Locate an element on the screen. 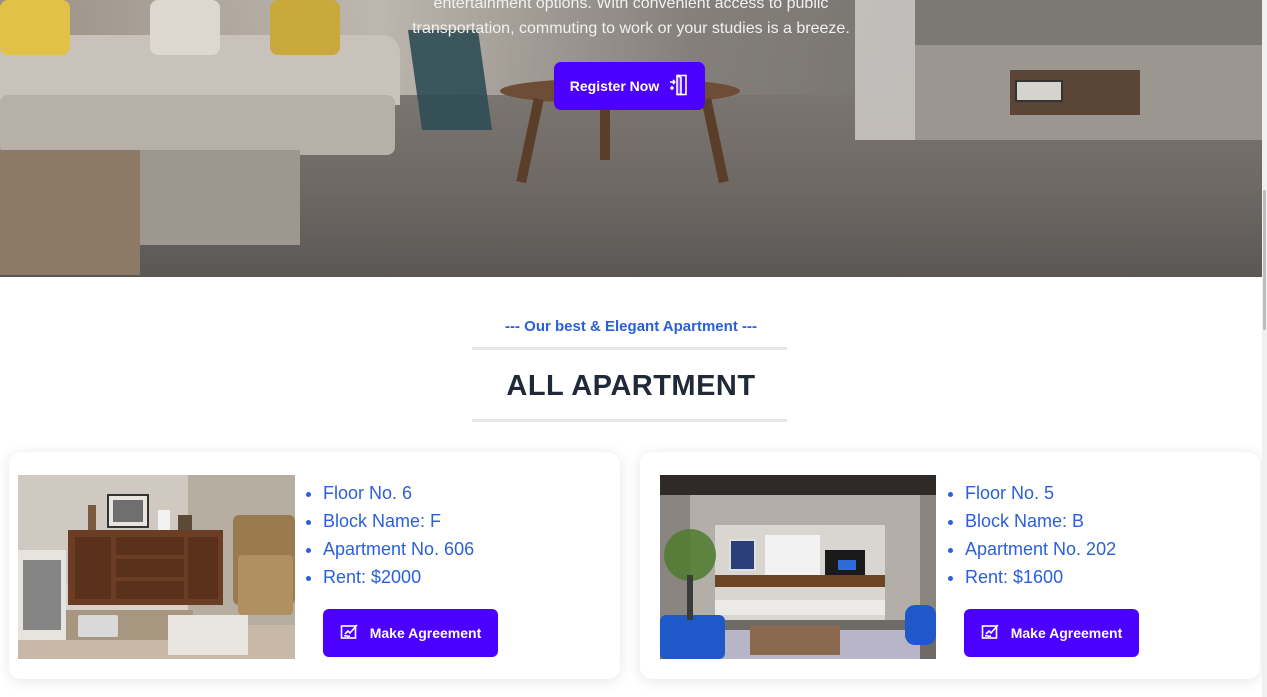 The height and width of the screenshot is (697, 1267). register-now-label: Register Now is located at coordinates (614, 86).